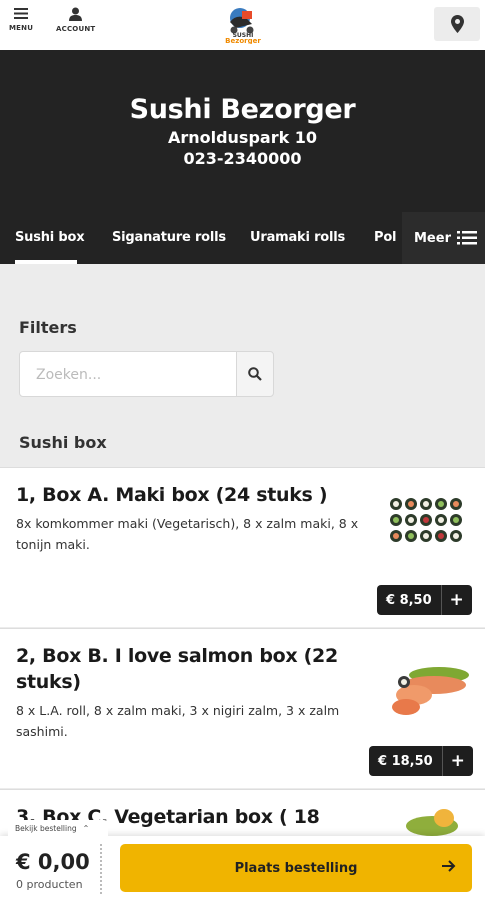 Image resolution: width=485 pixels, height=900 pixels. I want to click on more-label: Meer, so click(432, 238).